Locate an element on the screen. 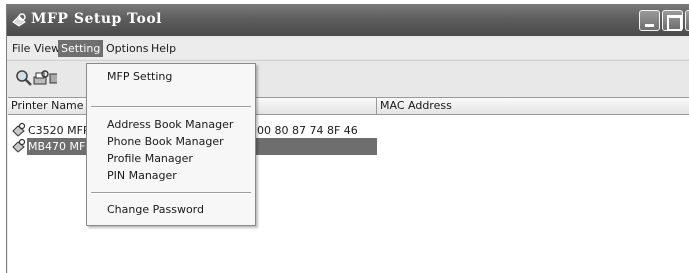 This screenshot has height=273, width=689. maximize-button is located at coordinates (672, 20).